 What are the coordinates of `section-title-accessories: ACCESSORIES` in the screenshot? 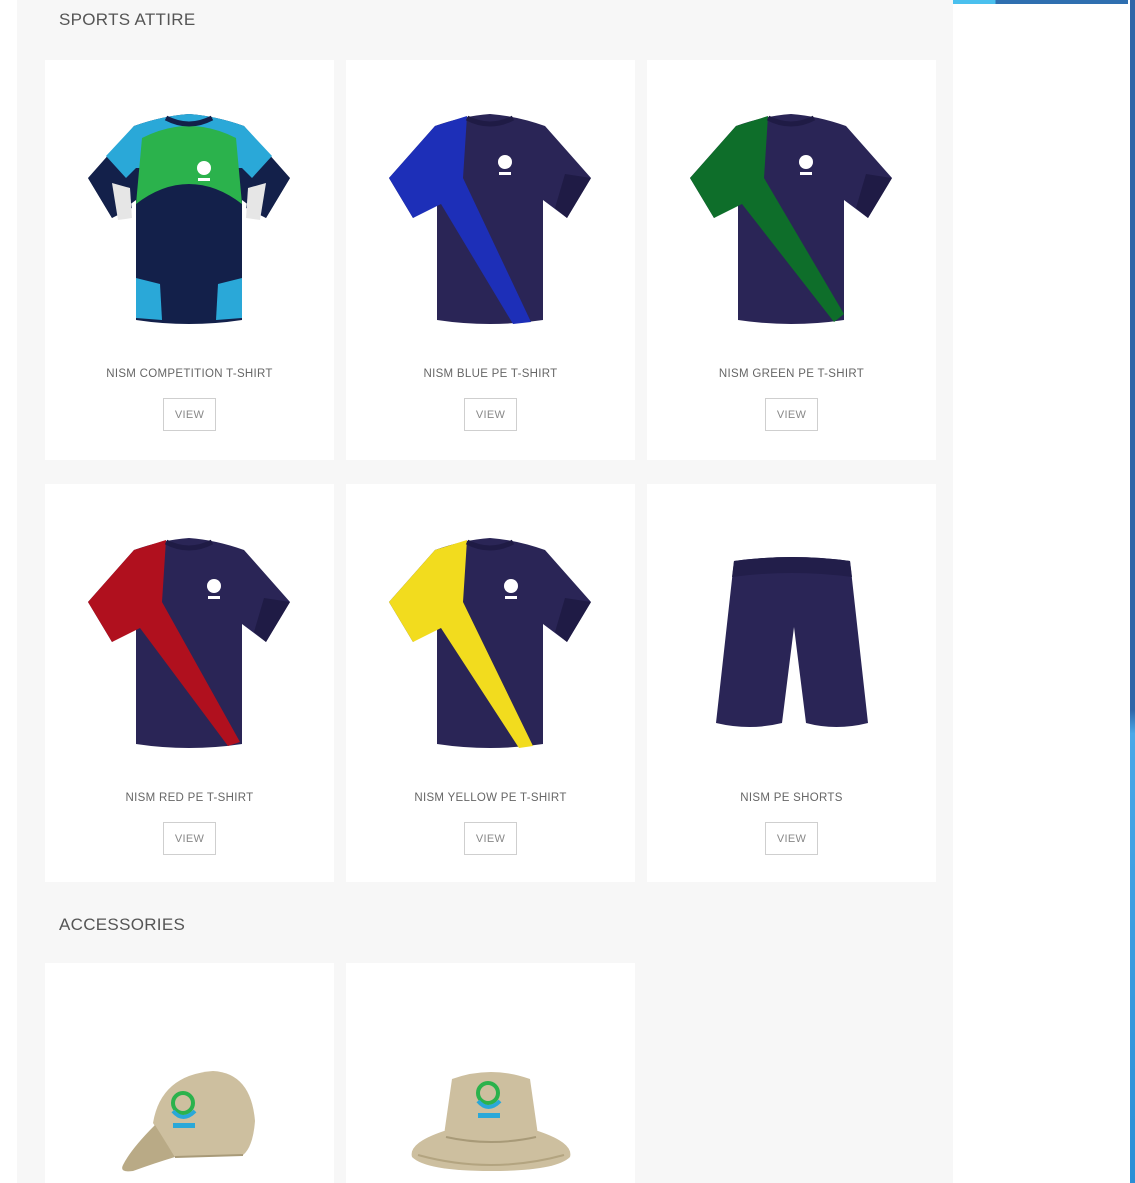 It's located at (122, 924).